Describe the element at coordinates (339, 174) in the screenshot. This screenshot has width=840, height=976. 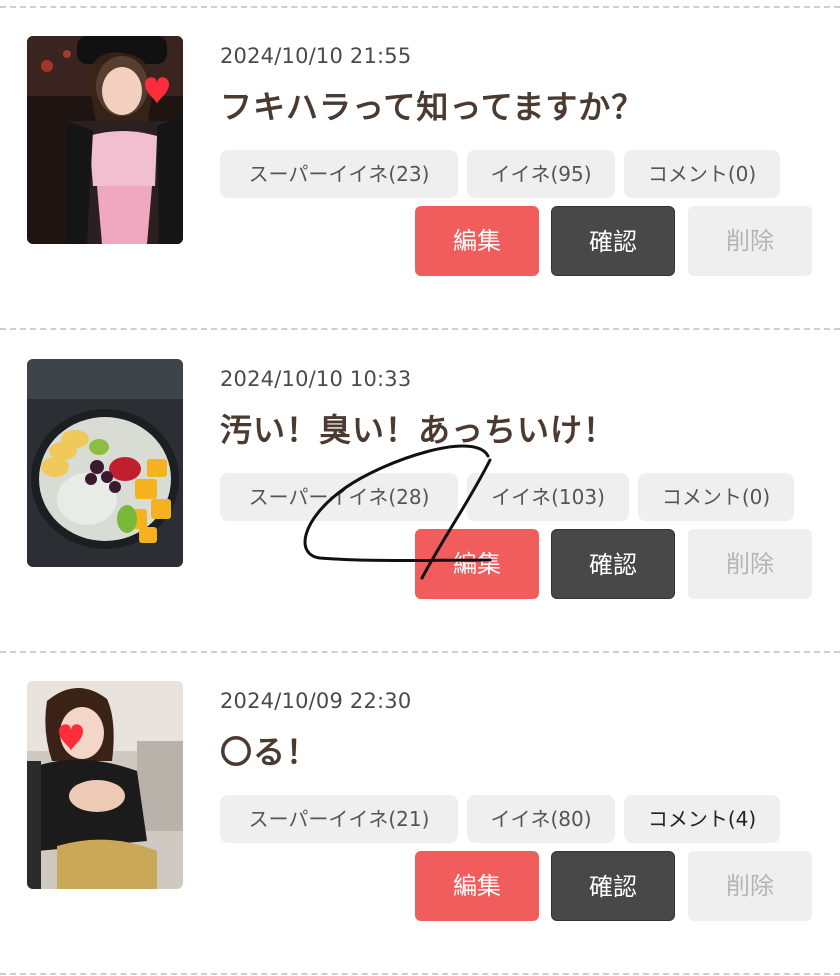
I see `super-like-count: スーパーイイネ(23)` at that location.